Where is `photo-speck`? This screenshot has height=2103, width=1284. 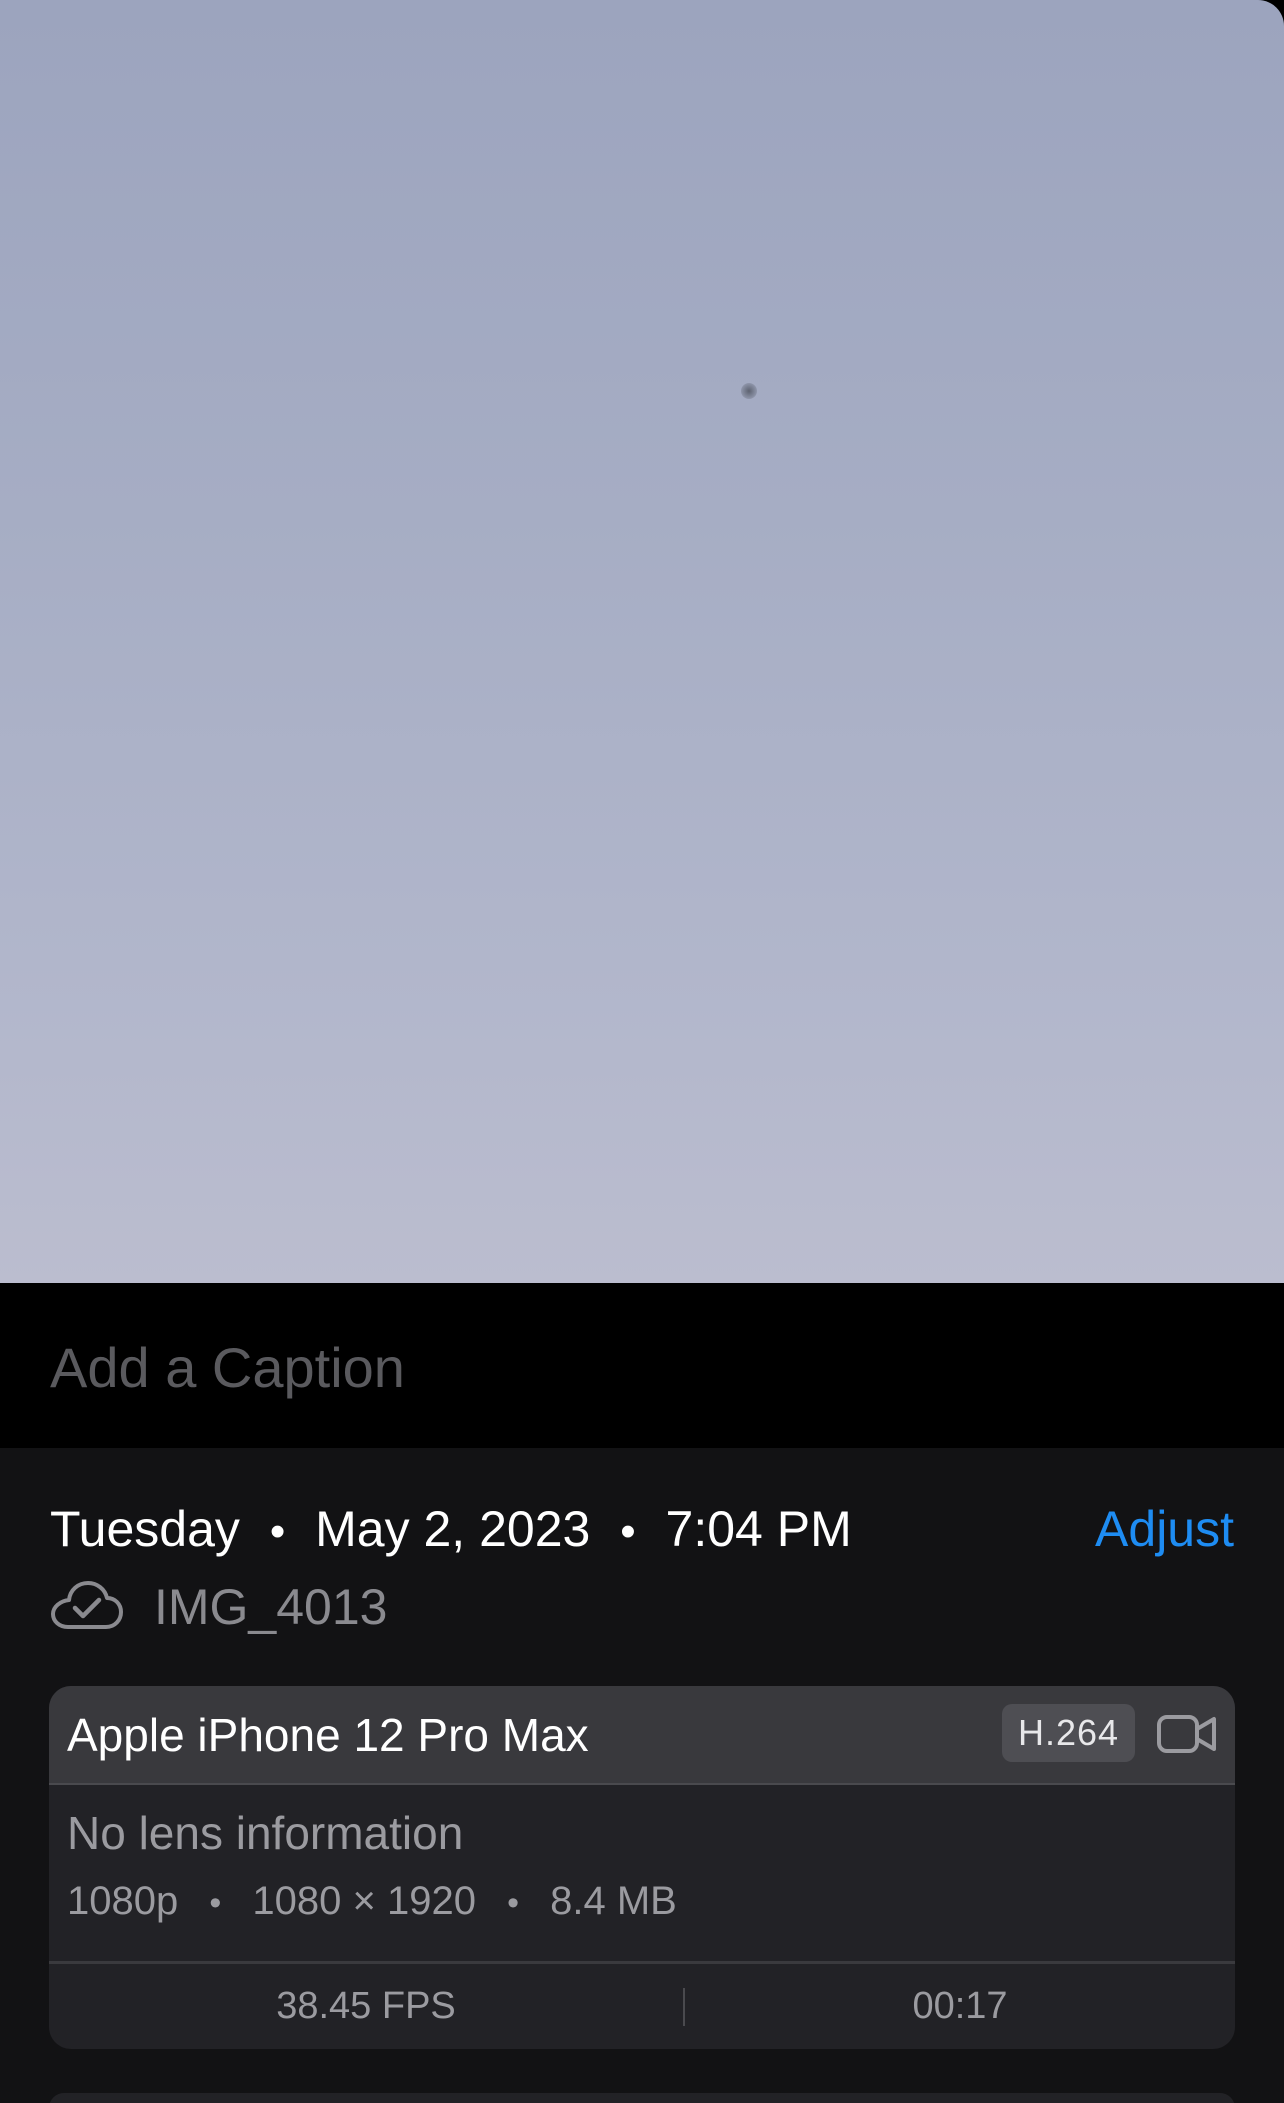 photo-speck is located at coordinates (749, 391).